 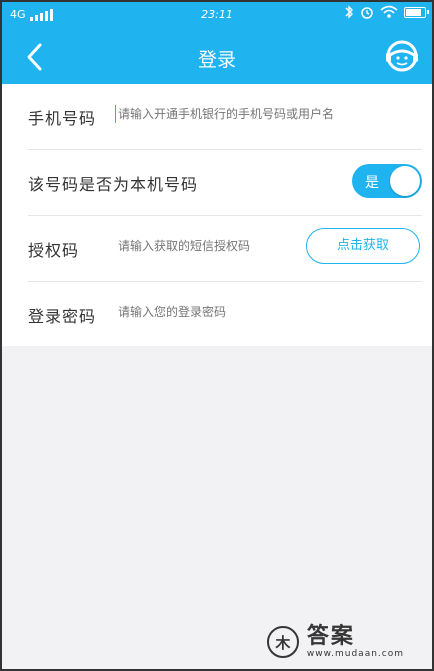 I want to click on customer-service-icon, so click(x=402, y=56).